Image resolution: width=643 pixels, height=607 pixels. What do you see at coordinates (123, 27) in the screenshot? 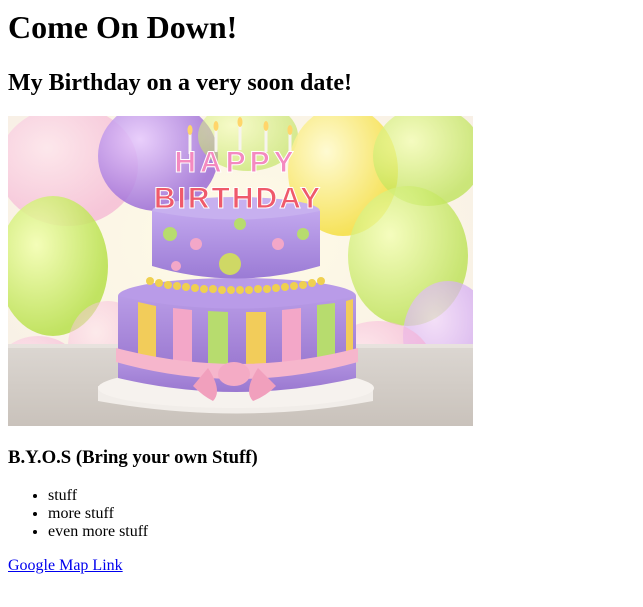
I see `page-title: Come On Down!` at bounding box center [123, 27].